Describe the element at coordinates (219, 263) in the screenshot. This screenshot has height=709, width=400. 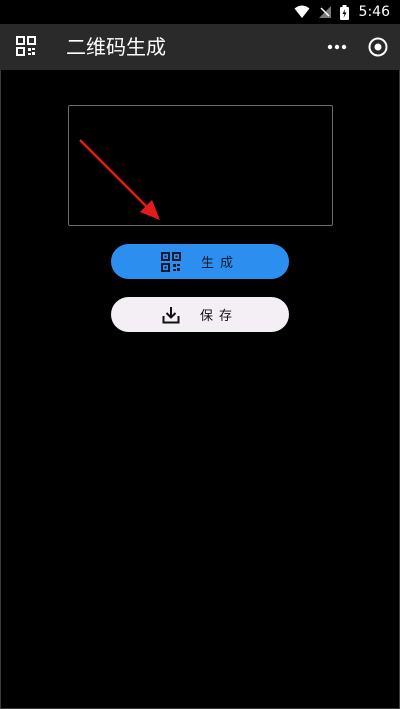
I see `generate-button-label: 生成` at that location.